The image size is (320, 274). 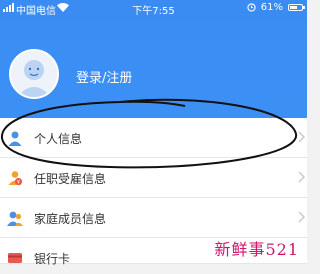 I want to click on login-register-link: 登录/注册, so click(x=104, y=76).